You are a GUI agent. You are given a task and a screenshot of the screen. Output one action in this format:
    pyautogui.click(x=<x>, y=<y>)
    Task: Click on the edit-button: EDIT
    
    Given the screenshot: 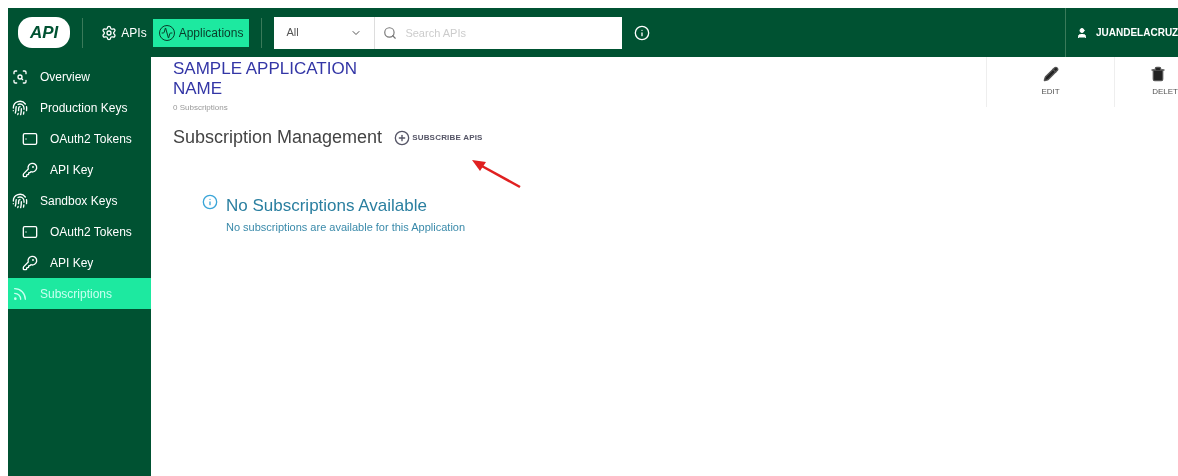 What is the action you would take?
    pyautogui.click(x=1050, y=82)
    